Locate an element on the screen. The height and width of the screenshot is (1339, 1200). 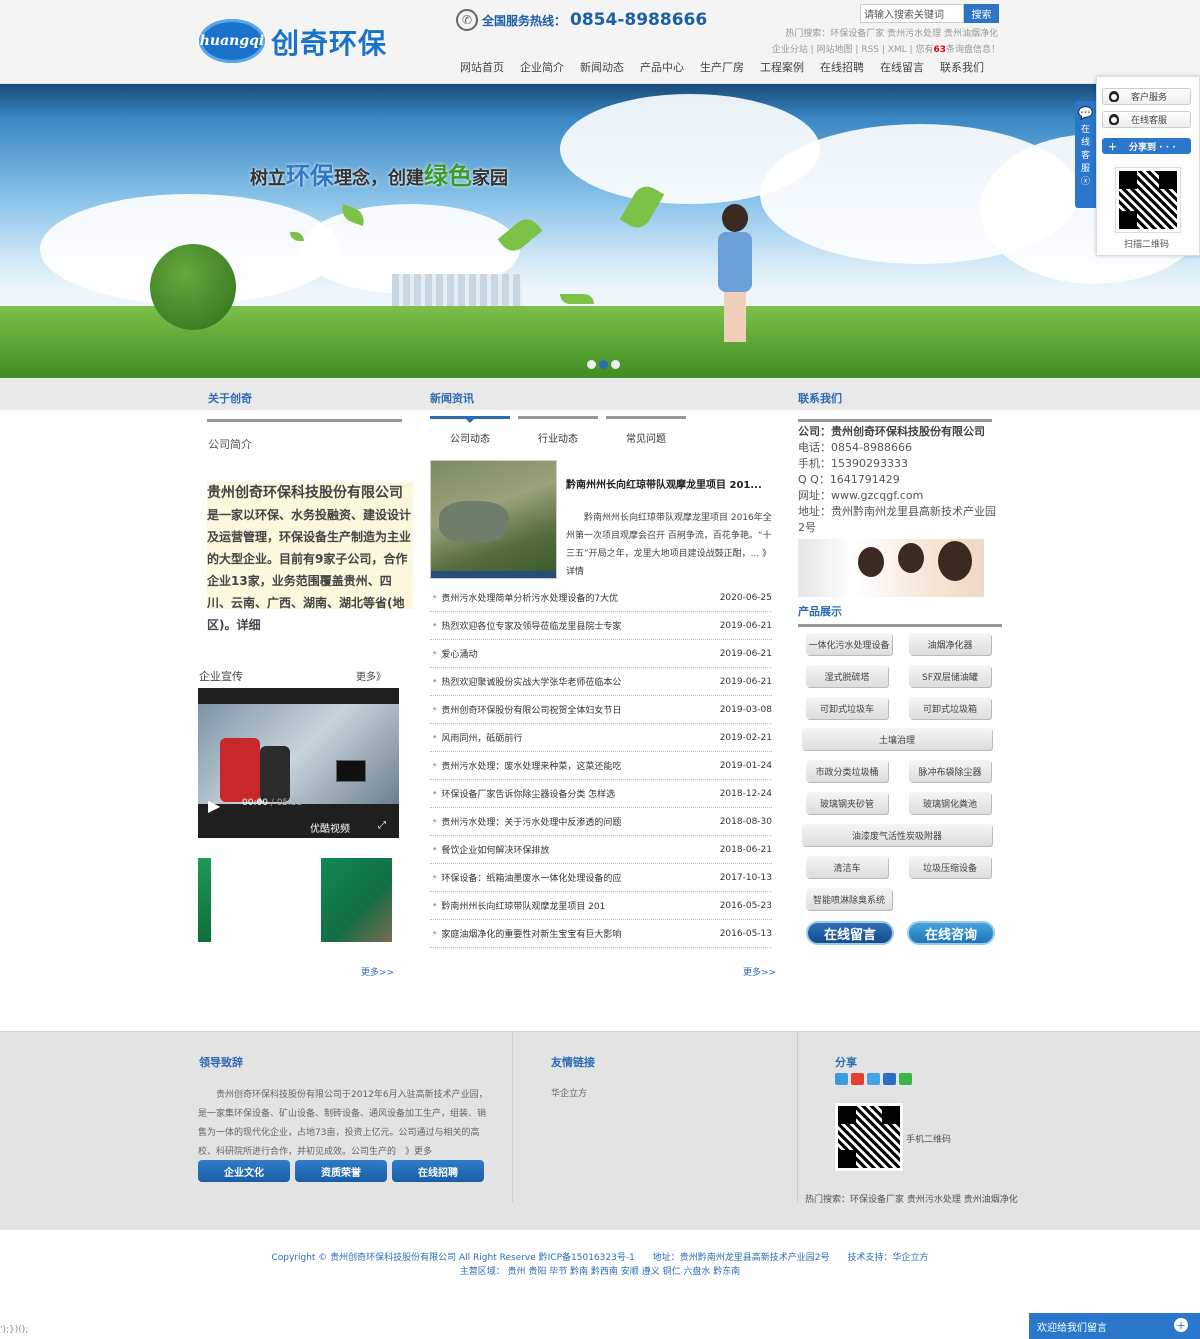
tencent-icon is located at coordinates (873, 1079).